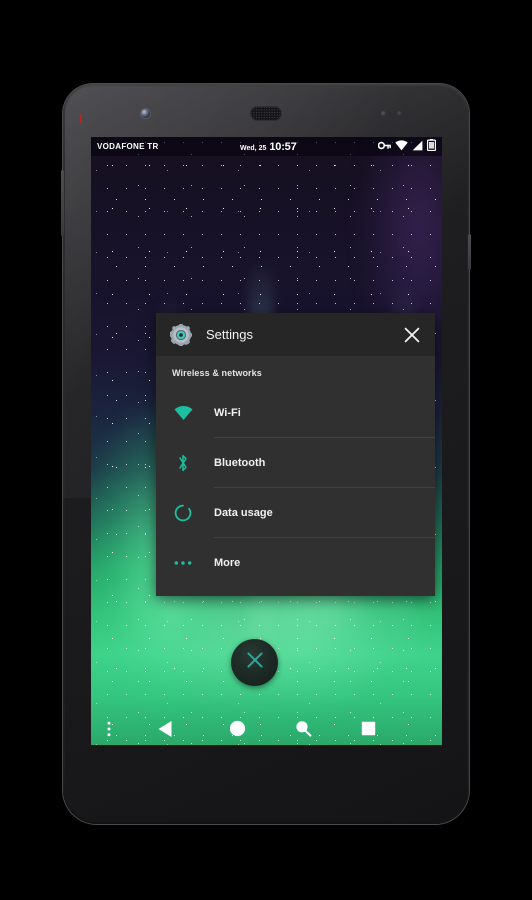 Image resolution: width=532 pixels, height=900 pixels. Describe the element at coordinates (283, 146) in the screenshot. I see `status-time: 10:57` at that location.